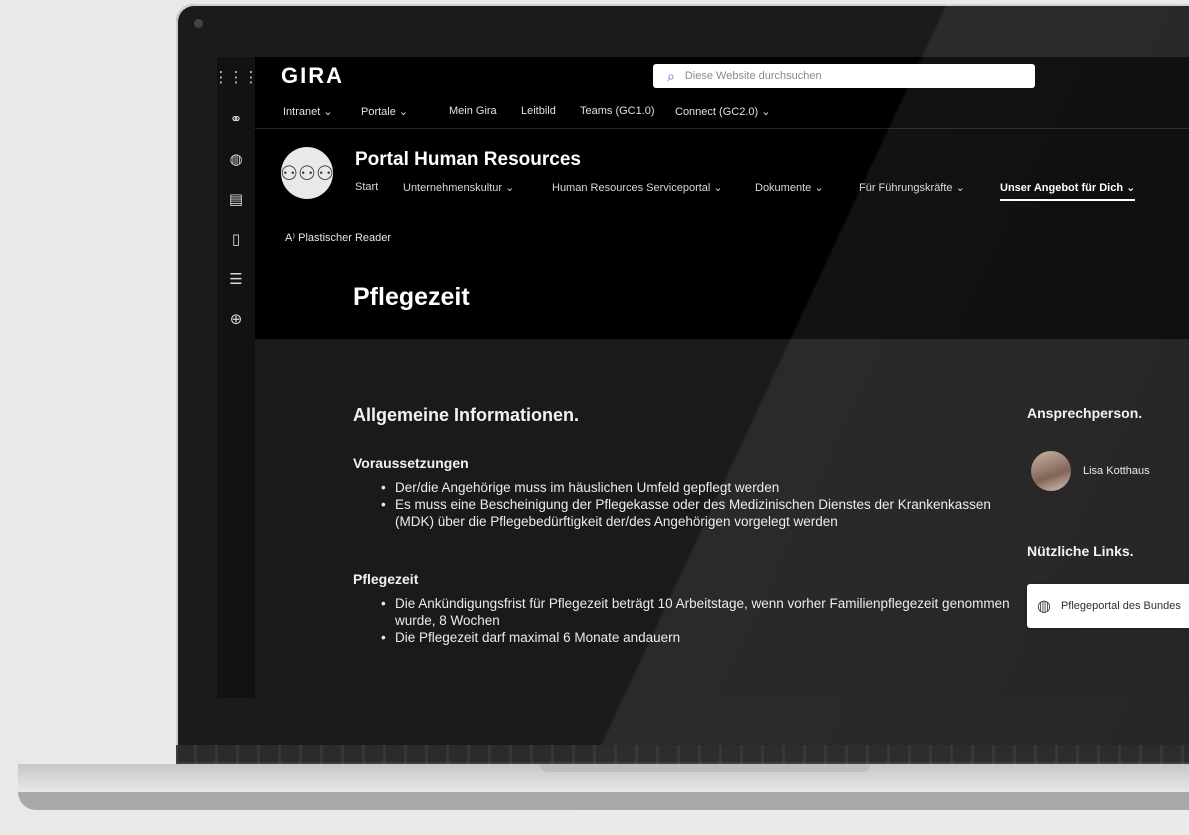  What do you see at coordinates (473, 111) in the screenshot?
I see `hubnav-item-mein-gira: Mein Gira` at bounding box center [473, 111].